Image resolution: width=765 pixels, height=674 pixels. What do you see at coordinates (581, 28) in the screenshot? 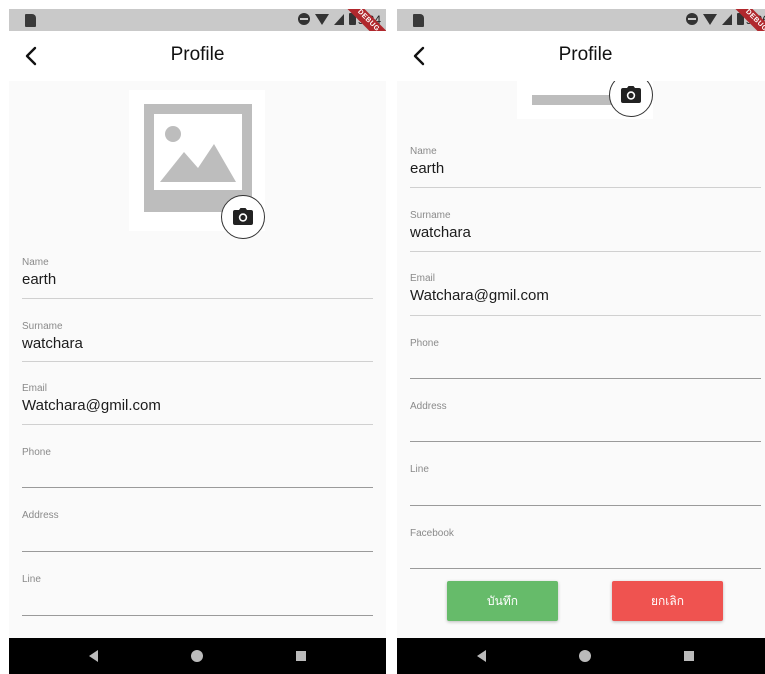
I see `status-bar: 9:26 DEBUG` at bounding box center [581, 28].